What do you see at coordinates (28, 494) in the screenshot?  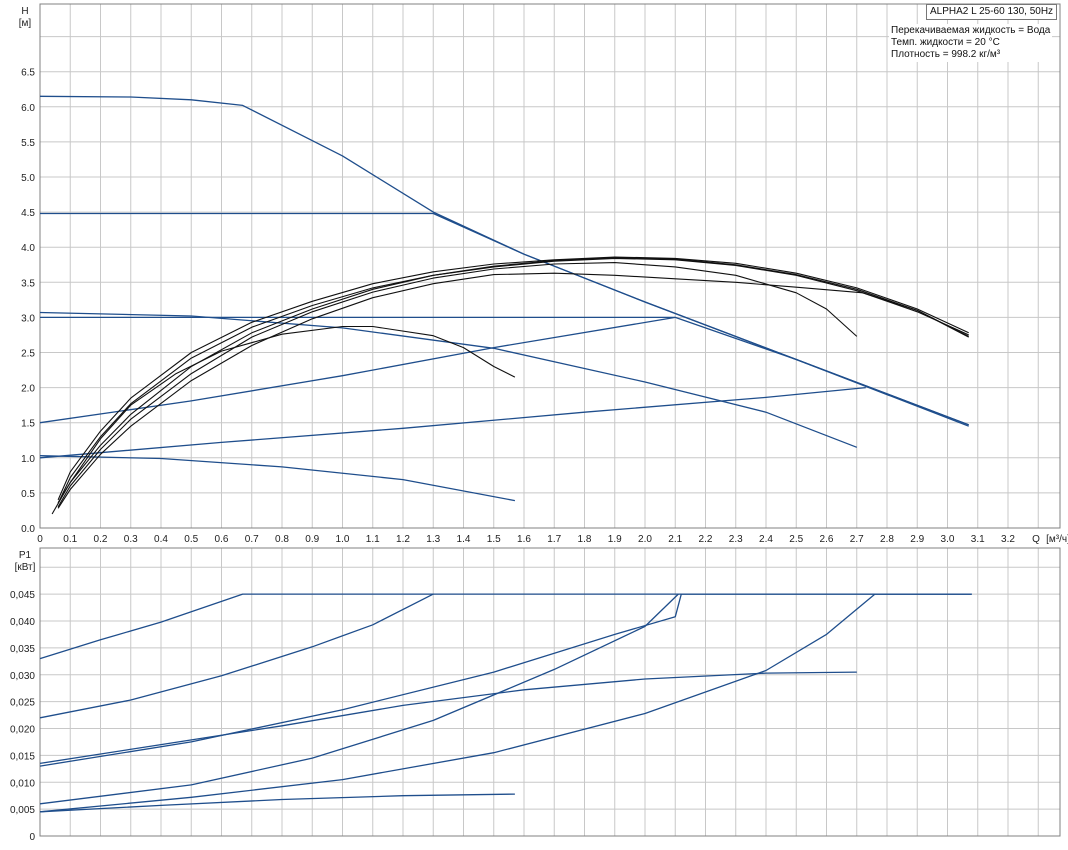 I see `y-tick-label: 0.5` at bounding box center [28, 494].